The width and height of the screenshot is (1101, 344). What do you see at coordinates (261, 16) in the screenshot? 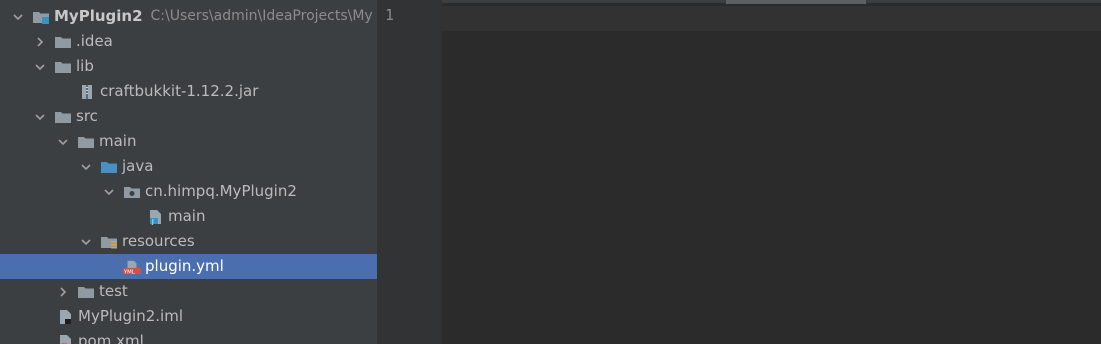
I see `project-path: C:\Users\admin\IdeaProjects\My` at bounding box center [261, 16].